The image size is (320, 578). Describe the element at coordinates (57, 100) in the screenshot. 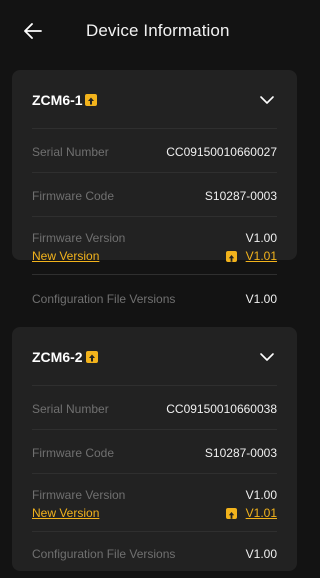

I see `device-name: ZCM6-1` at that location.